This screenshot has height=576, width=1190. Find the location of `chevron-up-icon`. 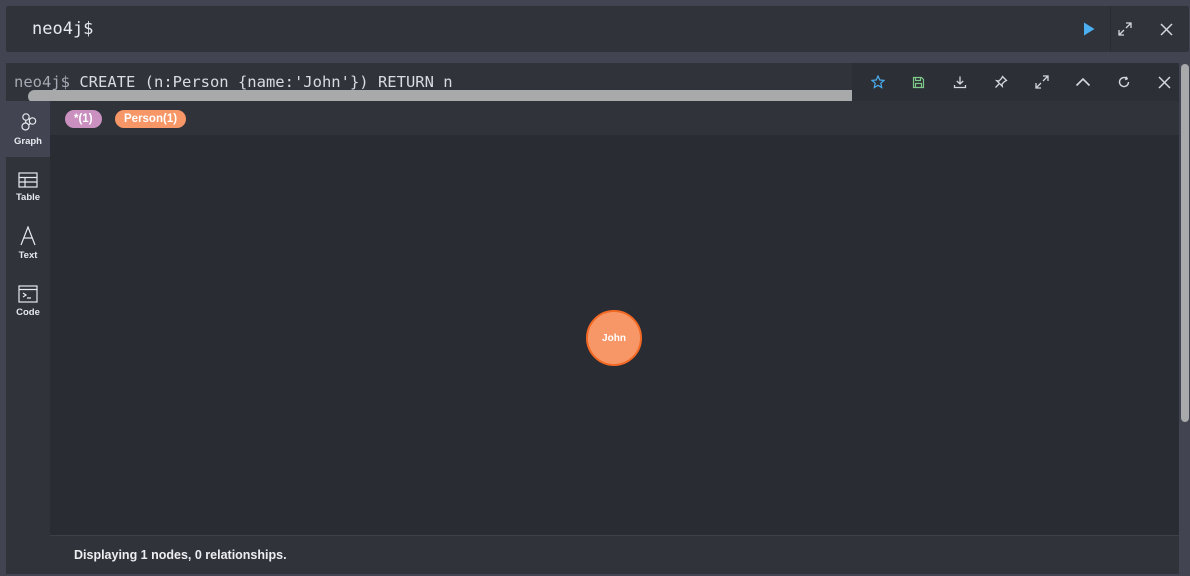

chevron-up-icon is located at coordinates (1082, 82).